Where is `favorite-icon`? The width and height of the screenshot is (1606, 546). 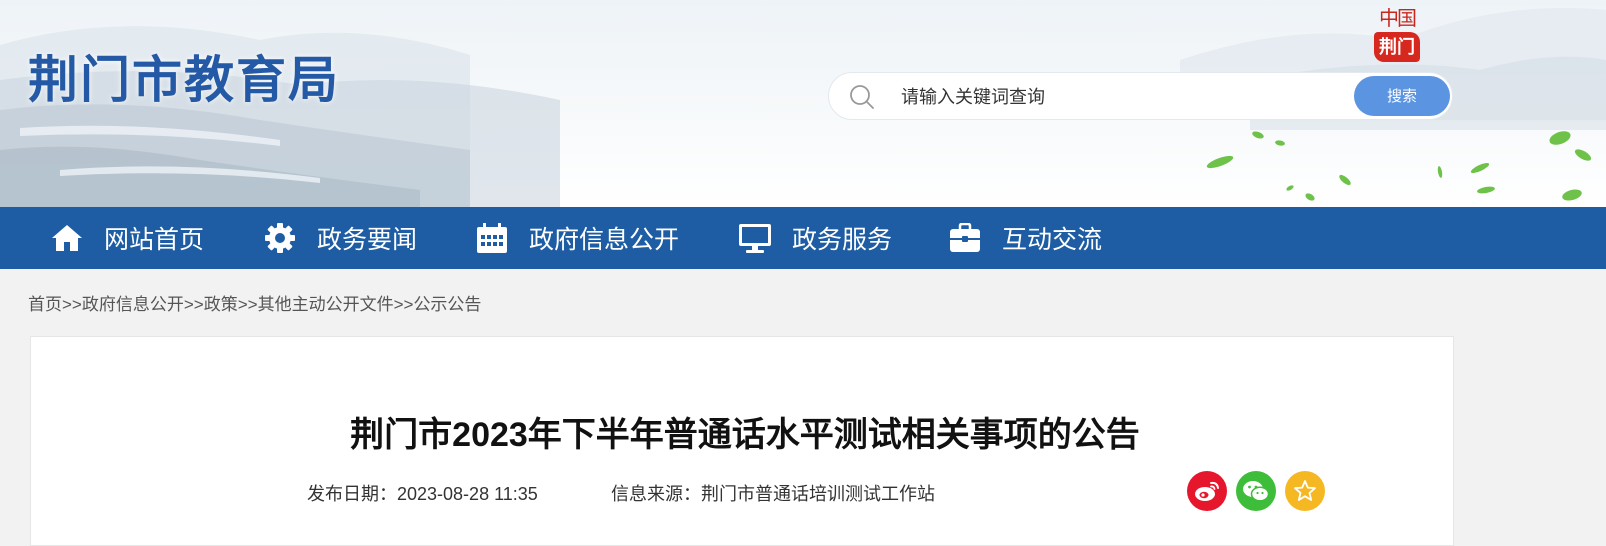 favorite-icon is located at coordinates (1305, 491).